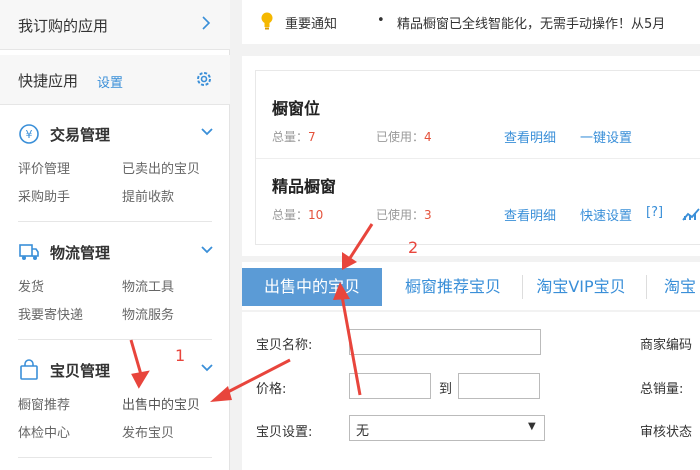 The image size is (700, 470). What do you see at coordinates (666, 432) in the screenshot?
I see `audit-status-label: 审核状态` at bounding box center [666, 432].